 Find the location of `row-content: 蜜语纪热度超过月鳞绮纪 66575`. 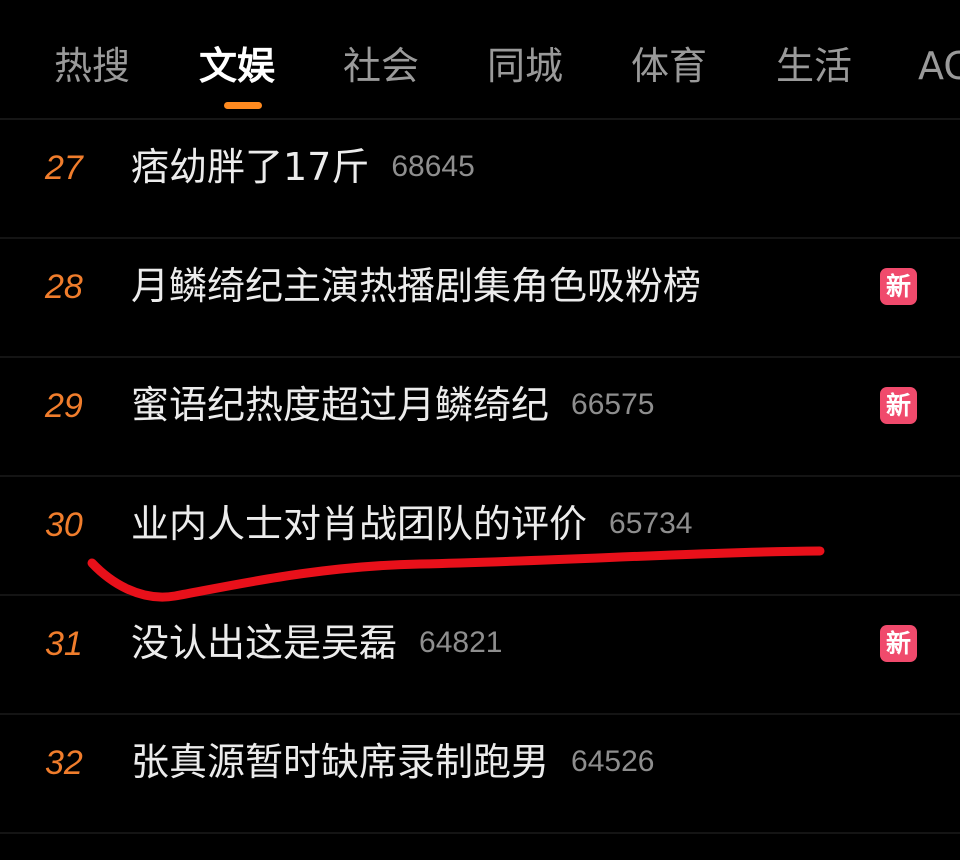

row-content: 蜜语纪热度超过月鳞绮纪 66575 is located at coordinates (392, 405).